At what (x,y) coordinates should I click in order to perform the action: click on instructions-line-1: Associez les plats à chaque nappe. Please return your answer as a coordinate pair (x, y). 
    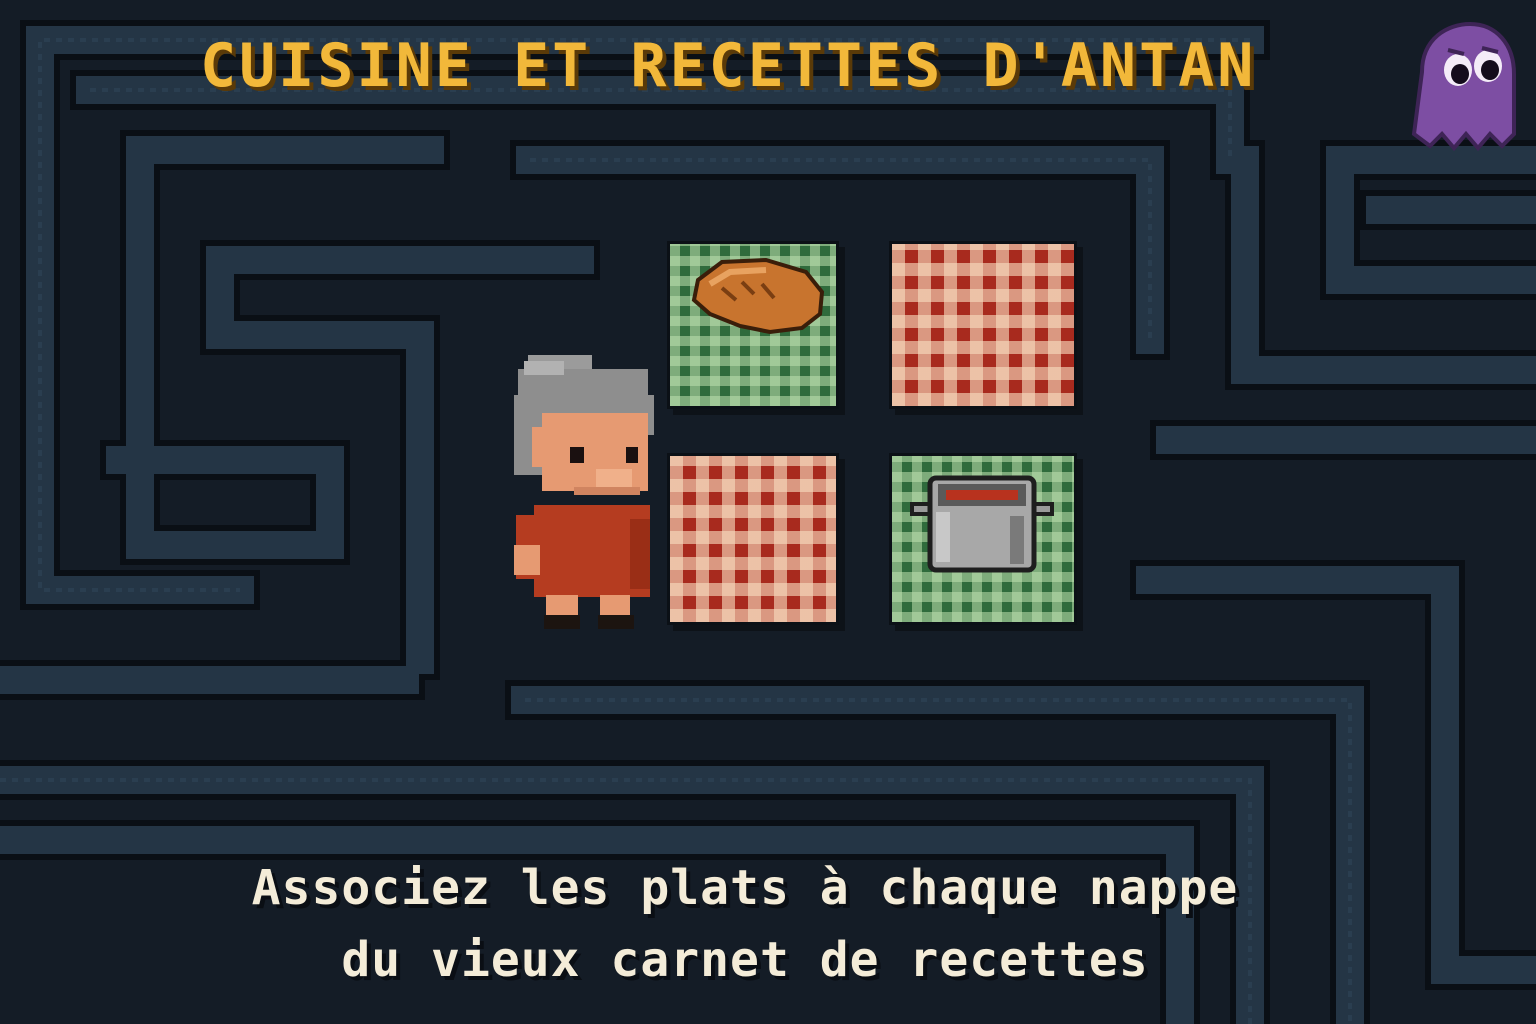
    Looking at the image, I should click on (745, 888).